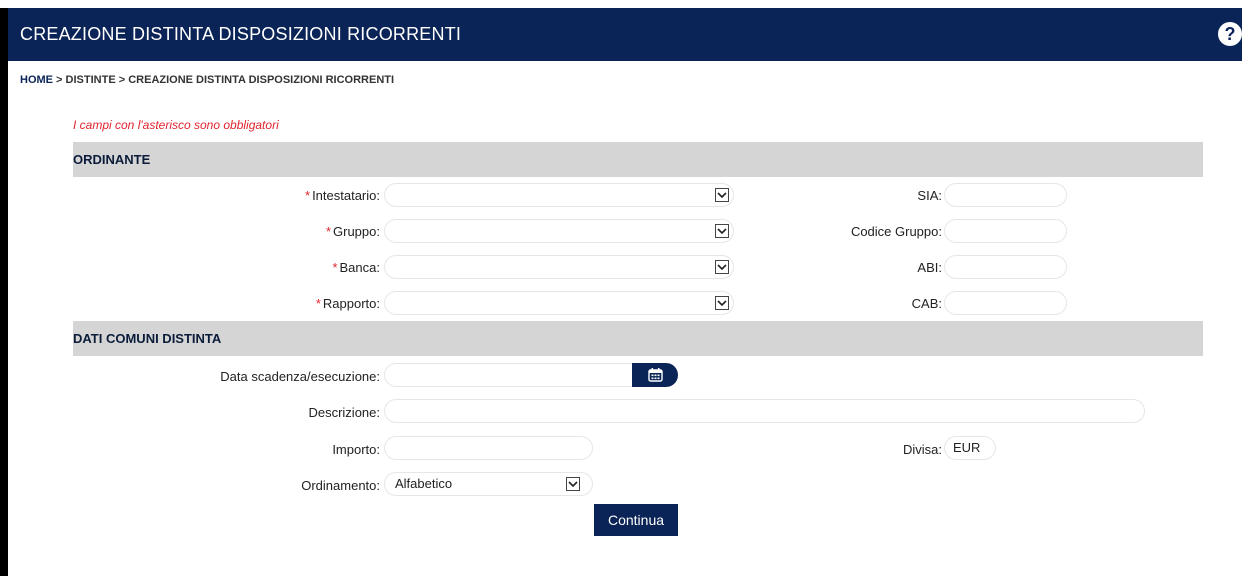 The height and width of the screenshot is (576, 1242). I want to click on sia-label: SIA:, so click(929, 195).